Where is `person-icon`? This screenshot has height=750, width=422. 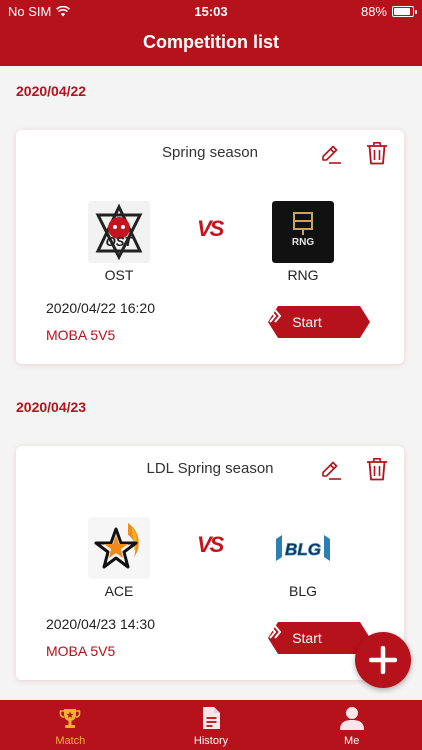 person-icon is located at coordinates (351, 718).